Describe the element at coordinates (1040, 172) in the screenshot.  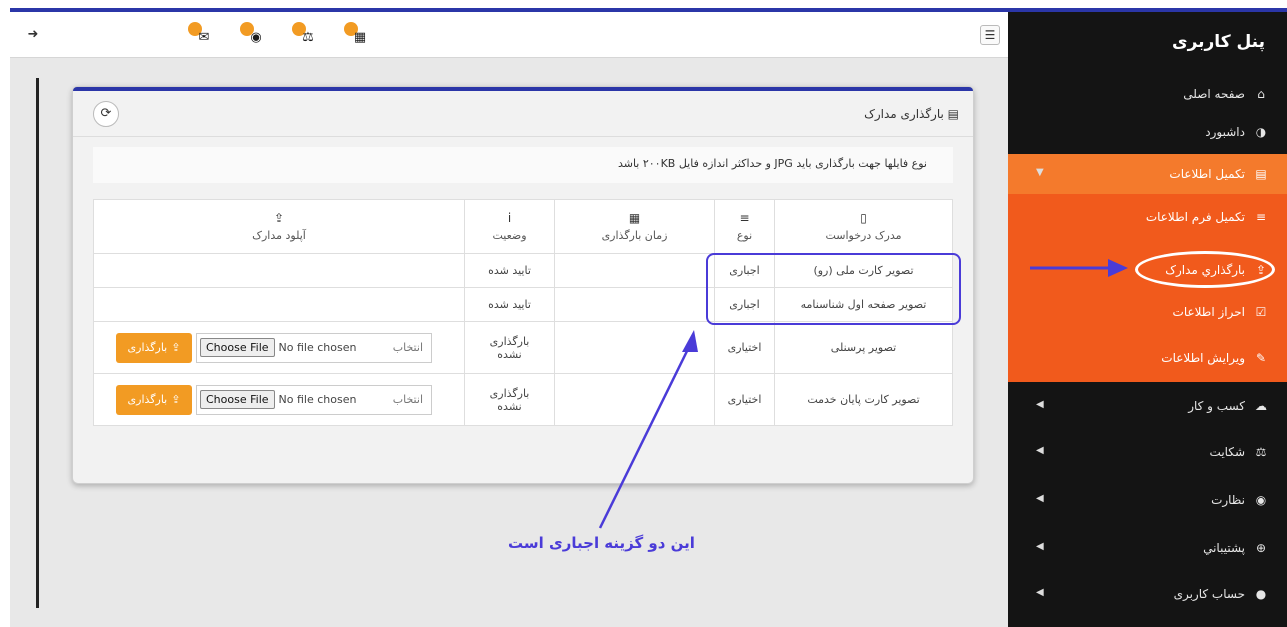
I see `caret-down-icon: ▼` at that location.